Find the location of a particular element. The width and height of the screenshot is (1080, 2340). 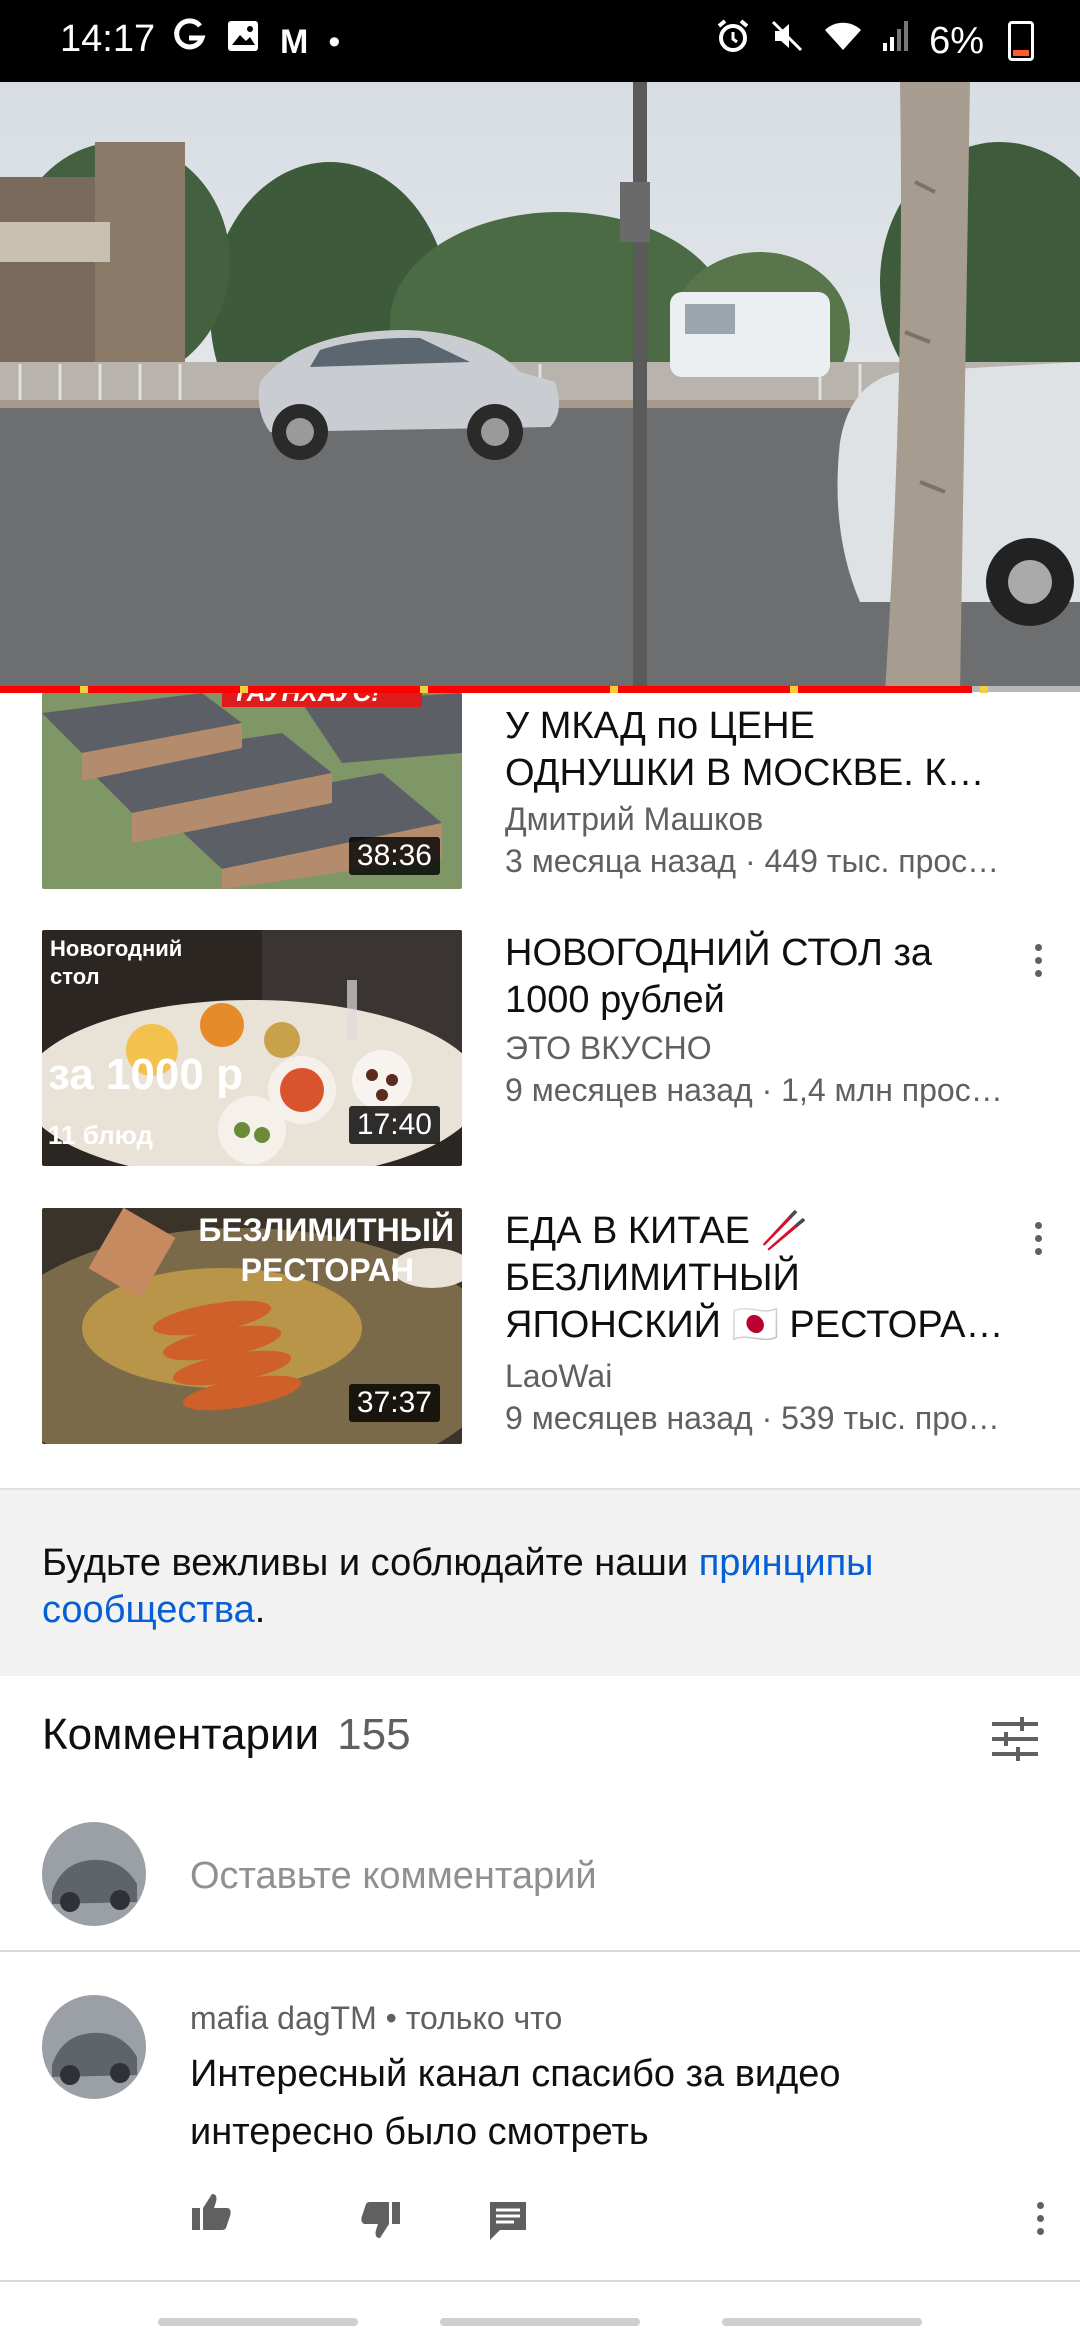

google-icon is located at coordinates (189, 41).